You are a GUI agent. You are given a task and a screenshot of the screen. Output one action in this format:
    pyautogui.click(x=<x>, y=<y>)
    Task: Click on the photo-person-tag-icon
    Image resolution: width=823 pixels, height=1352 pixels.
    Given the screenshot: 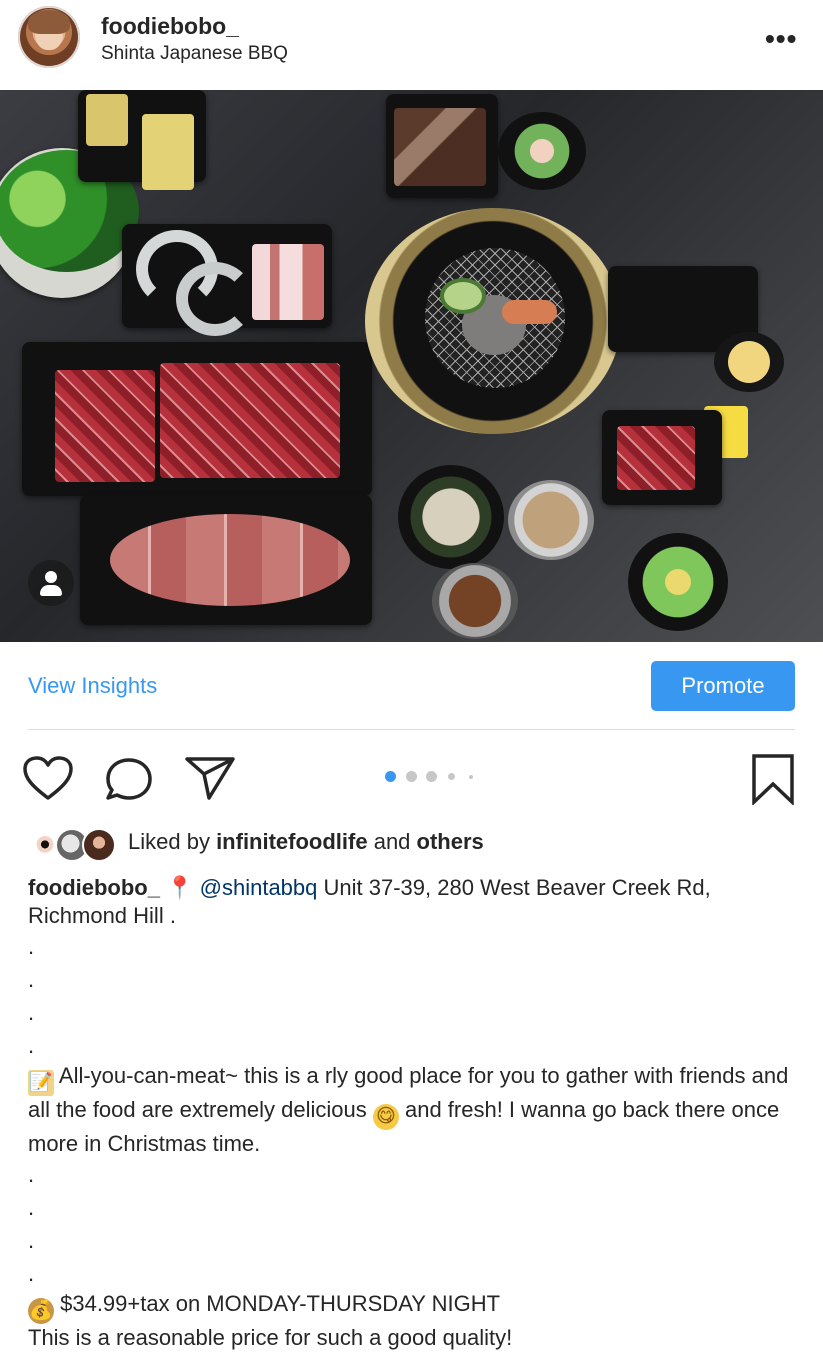 What is the action you would take?
    pyautogui.click(x=51, y=583)
    